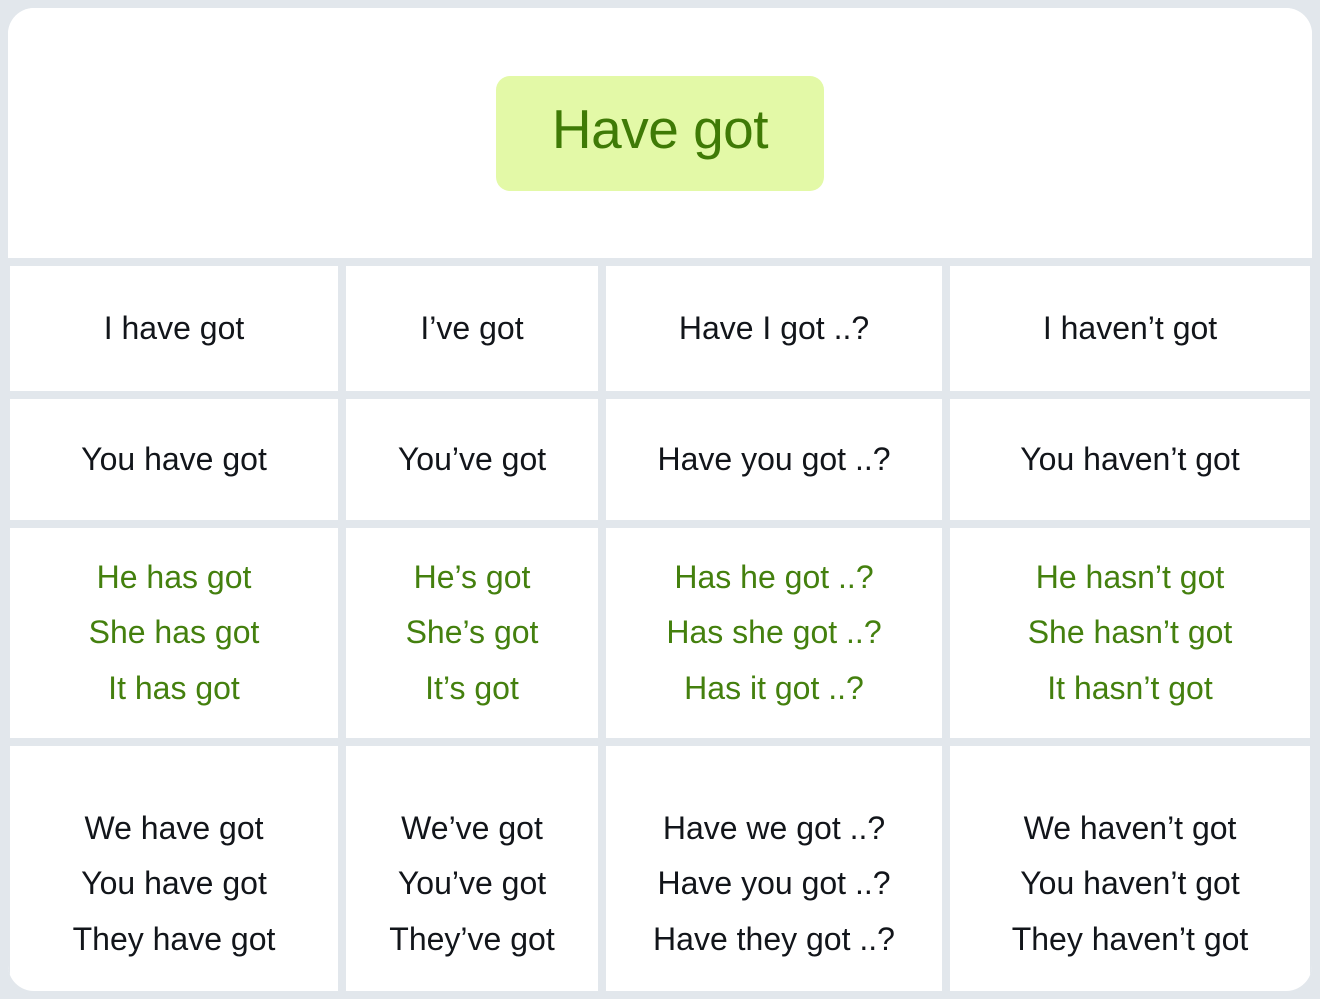 The width and height of the screenshot is (1320, 999). What do you see at coordinates (774, 938) in the screenshot?
I see `cell-line: Have they got ..?` at bounding box center [774, 938].